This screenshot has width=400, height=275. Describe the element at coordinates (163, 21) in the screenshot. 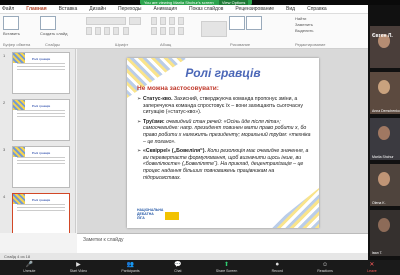

I see `numbering-button` at that location.